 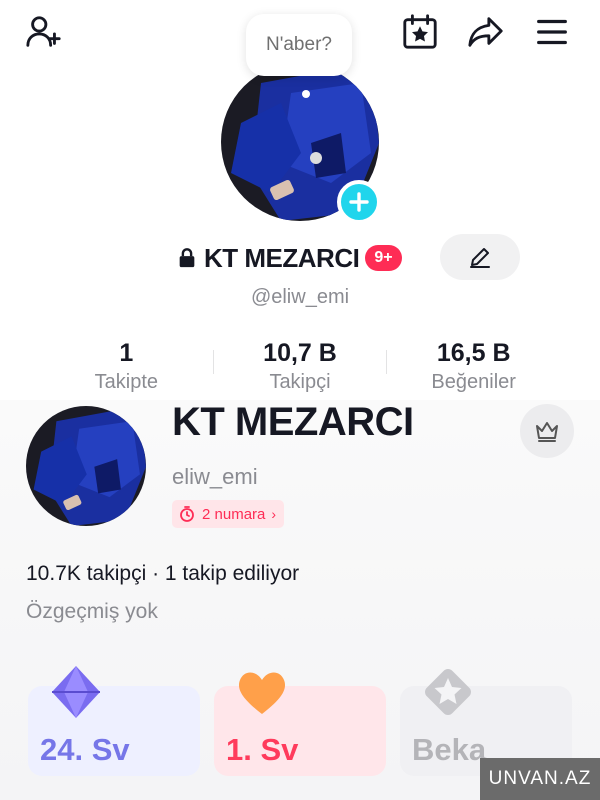 I want to click on stat-value: 16,5 B, so click(x=473, y=353).